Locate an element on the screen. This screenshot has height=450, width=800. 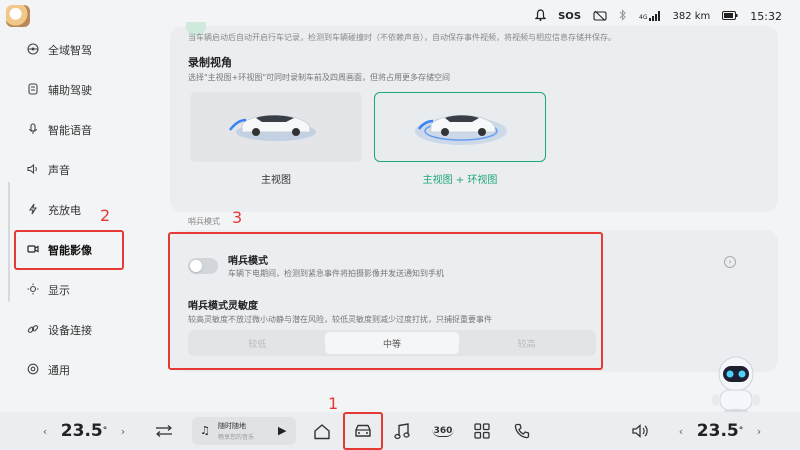
sidebar-item-general: 通用 is located at coordinates (69, 370).